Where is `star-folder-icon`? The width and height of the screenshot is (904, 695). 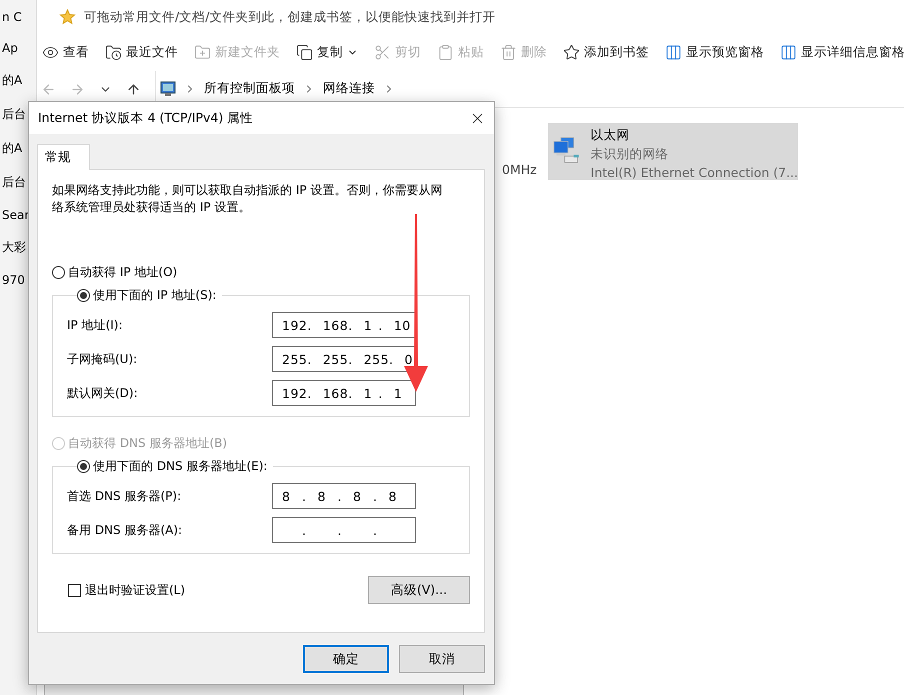
star-folder-icon is located at coordinates (67, 17).